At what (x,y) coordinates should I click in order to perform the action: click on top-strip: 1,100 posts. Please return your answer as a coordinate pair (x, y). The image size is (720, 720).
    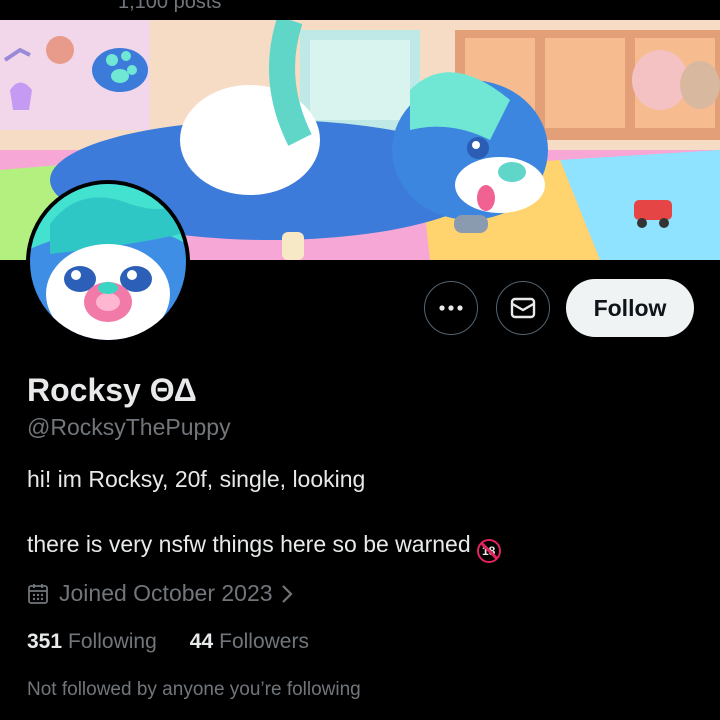
    Looking at the image, I should click on (360, 10).